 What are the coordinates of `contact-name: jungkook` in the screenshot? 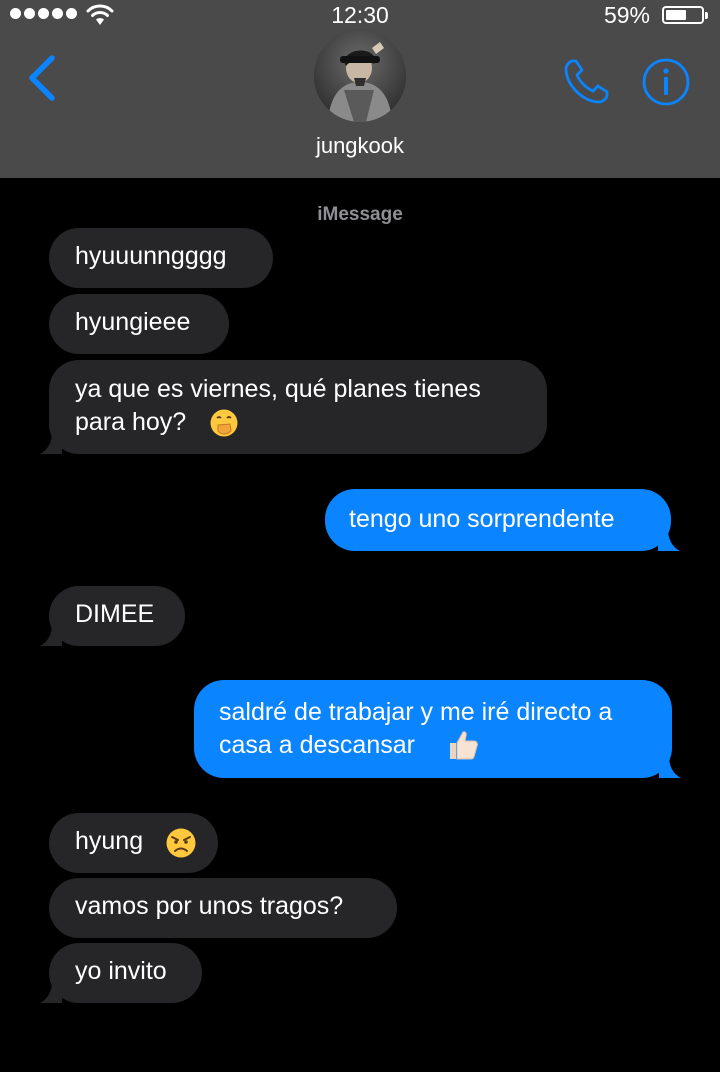 It's located at (360, 146).